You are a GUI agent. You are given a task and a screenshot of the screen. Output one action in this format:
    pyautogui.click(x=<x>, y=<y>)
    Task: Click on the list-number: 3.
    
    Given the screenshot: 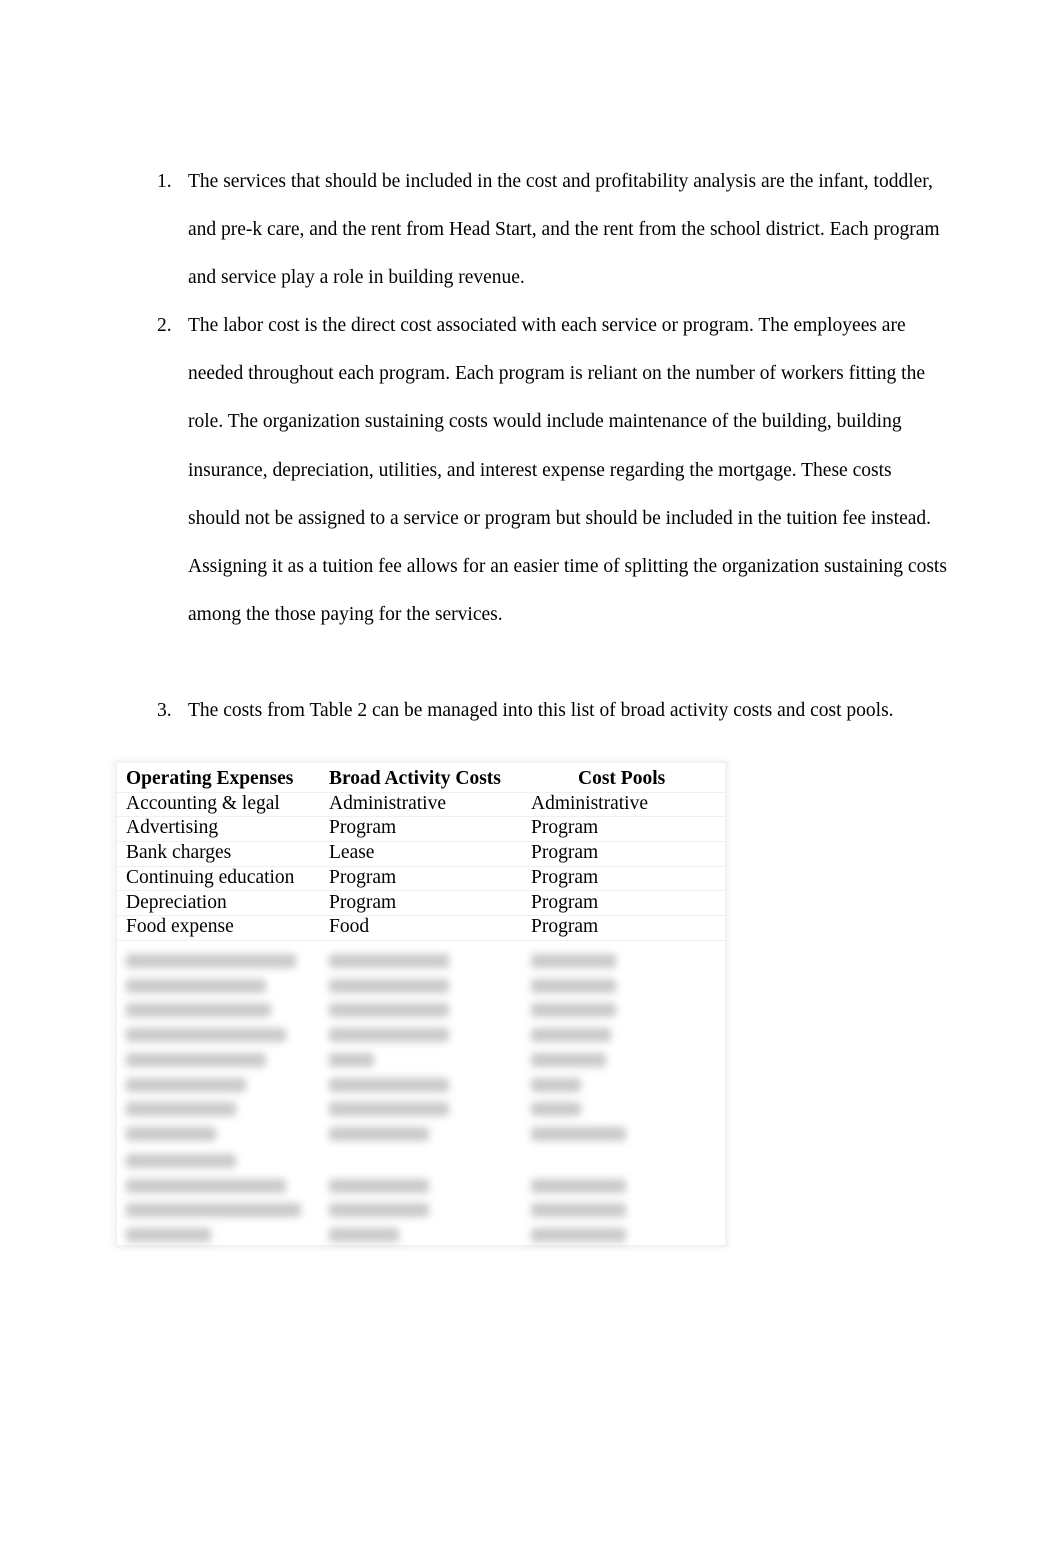 What is the action you would take?
    pyautogui.click(x=164, y=710)
    